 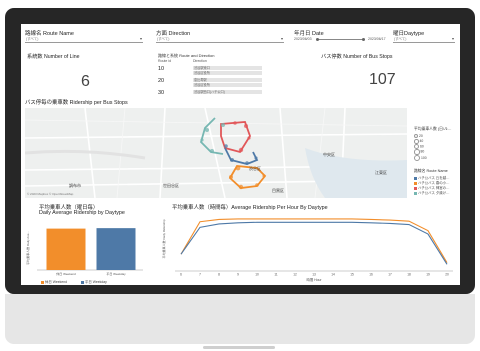 What do you see at coordinates (409, 275) in the screenshot?
I see `hourly-x-tick-label: 18` at bounding box center [409, 275].